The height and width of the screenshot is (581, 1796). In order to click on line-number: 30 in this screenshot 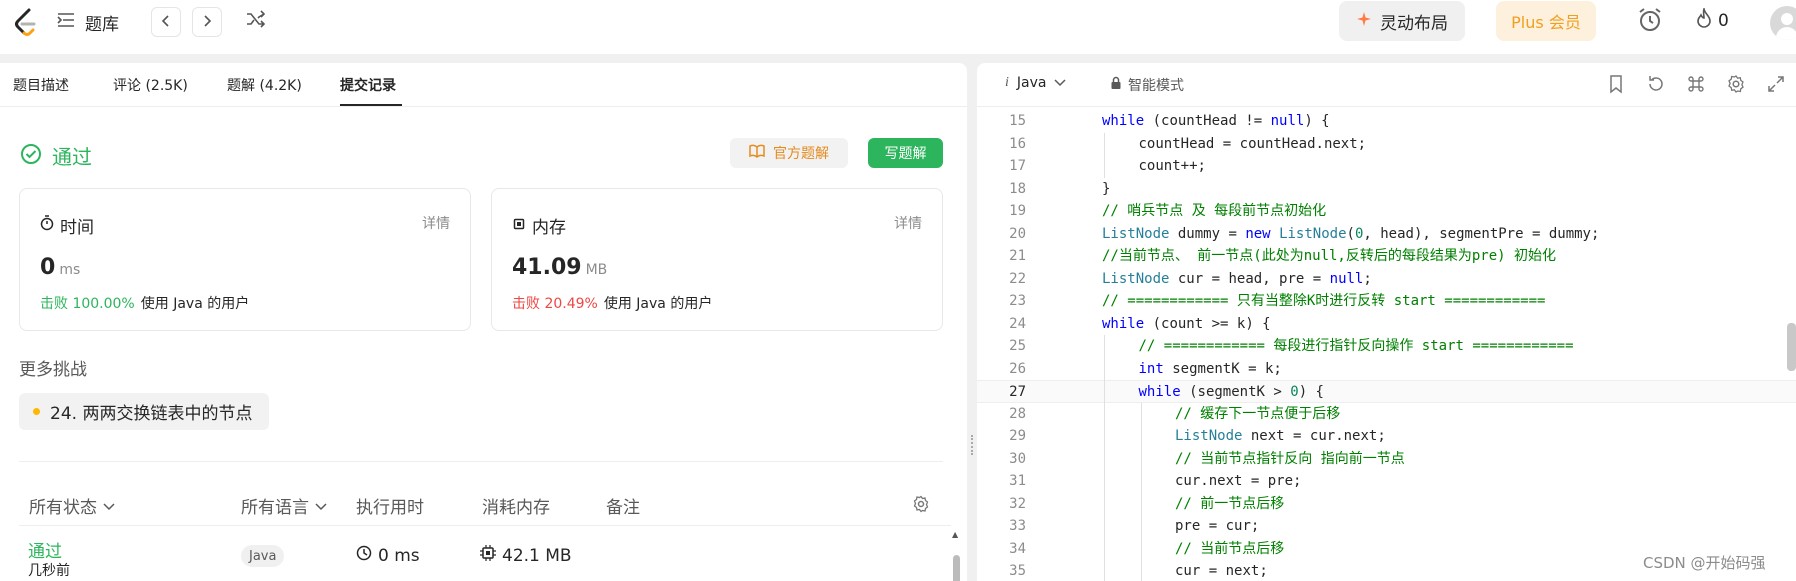, I will do `click(1017, 458)`.